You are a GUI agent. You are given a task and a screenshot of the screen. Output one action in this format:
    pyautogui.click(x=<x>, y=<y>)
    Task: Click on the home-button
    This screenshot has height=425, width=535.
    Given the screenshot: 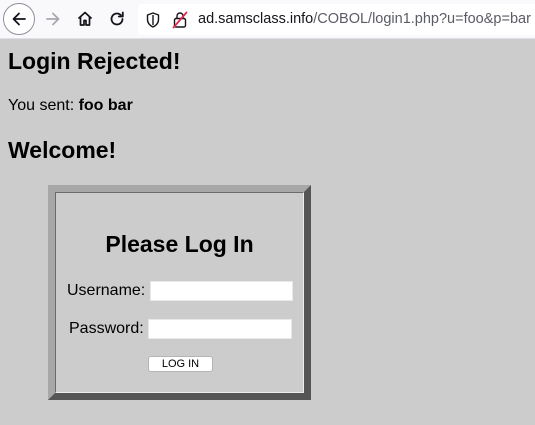 What is the action you would take?
    pyautogui.click(x=85, y=19)
    